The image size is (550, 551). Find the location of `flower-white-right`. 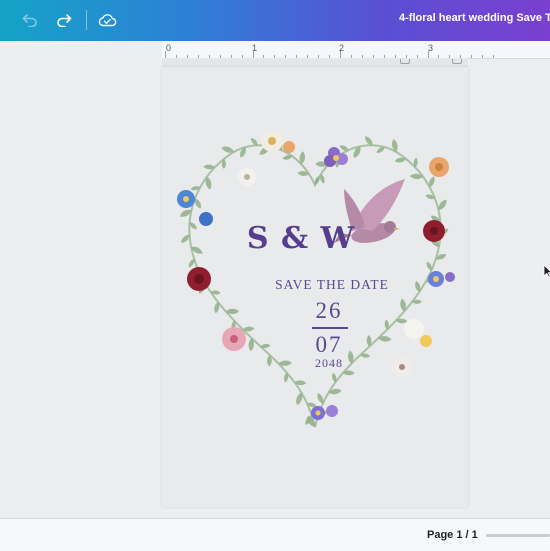

flower-white-right is located at coordinates (412, 348).